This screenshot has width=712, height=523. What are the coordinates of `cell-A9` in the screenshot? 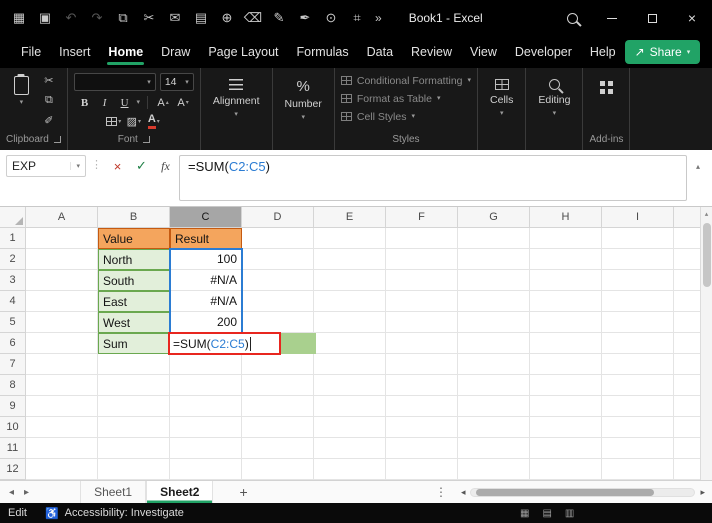 It's located at (62, 406).